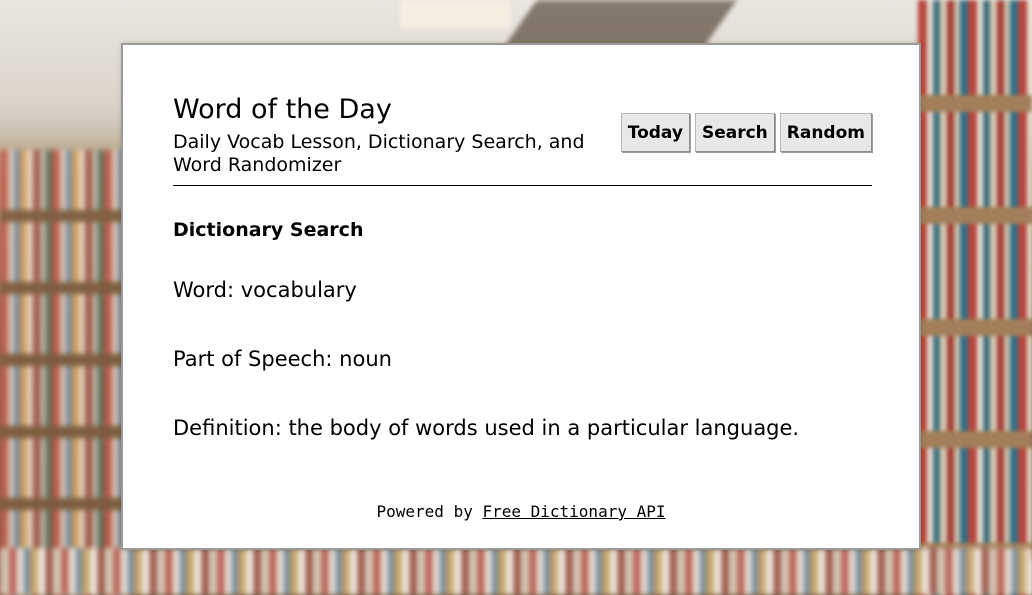  What do you see at coordinates (573, 511) in the screenshot?
I see `free-dictionary-api-link: Free Dictionary API` at bounding box center [573, 511].